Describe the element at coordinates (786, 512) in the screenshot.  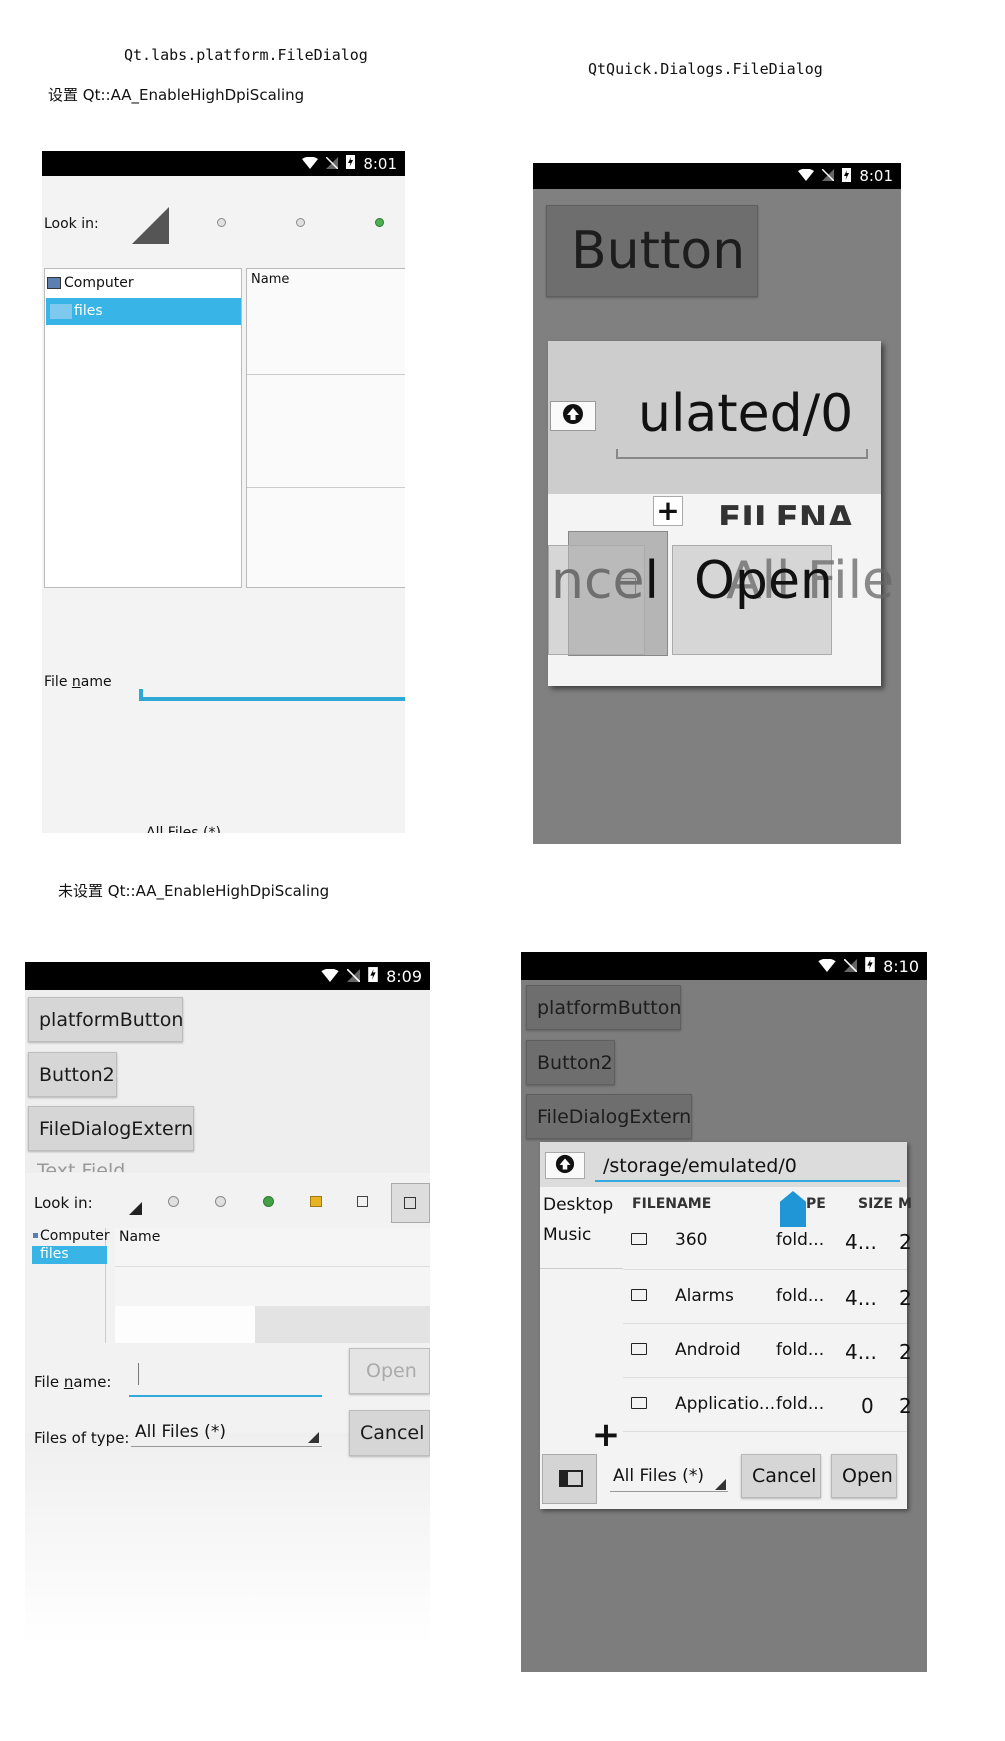
I see `filename-column-header: FILENA` at that location.